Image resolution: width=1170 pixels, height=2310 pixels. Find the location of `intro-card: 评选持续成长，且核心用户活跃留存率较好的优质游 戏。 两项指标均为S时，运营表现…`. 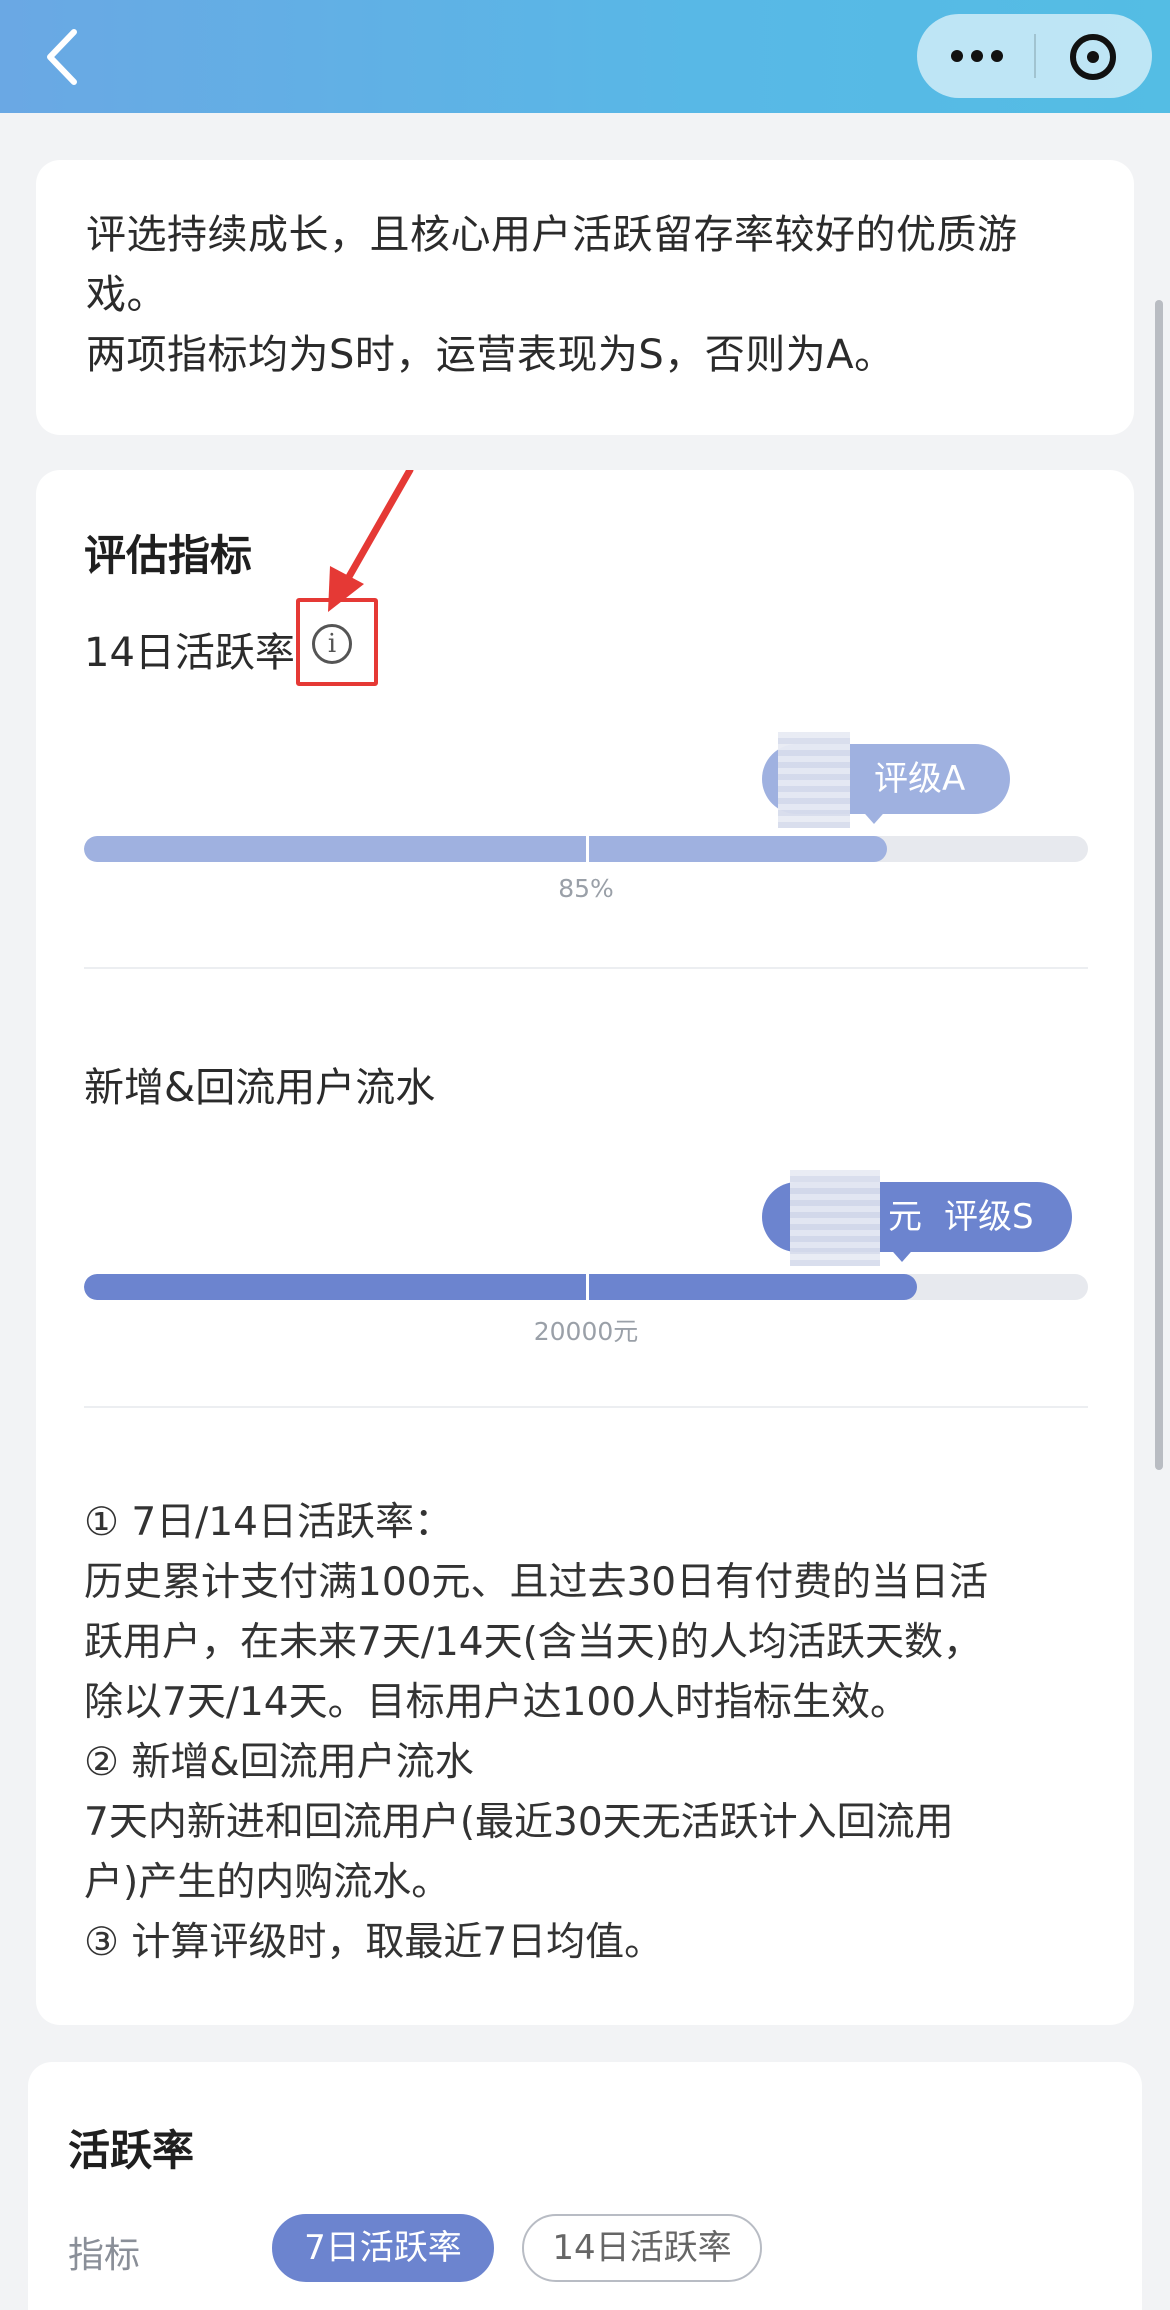

intro-card: 评选持续成长，且核心用户活跃留存率较好的优质游 戏。 两项指标均为S时，运营表现… is located at coordinates (585, 297).